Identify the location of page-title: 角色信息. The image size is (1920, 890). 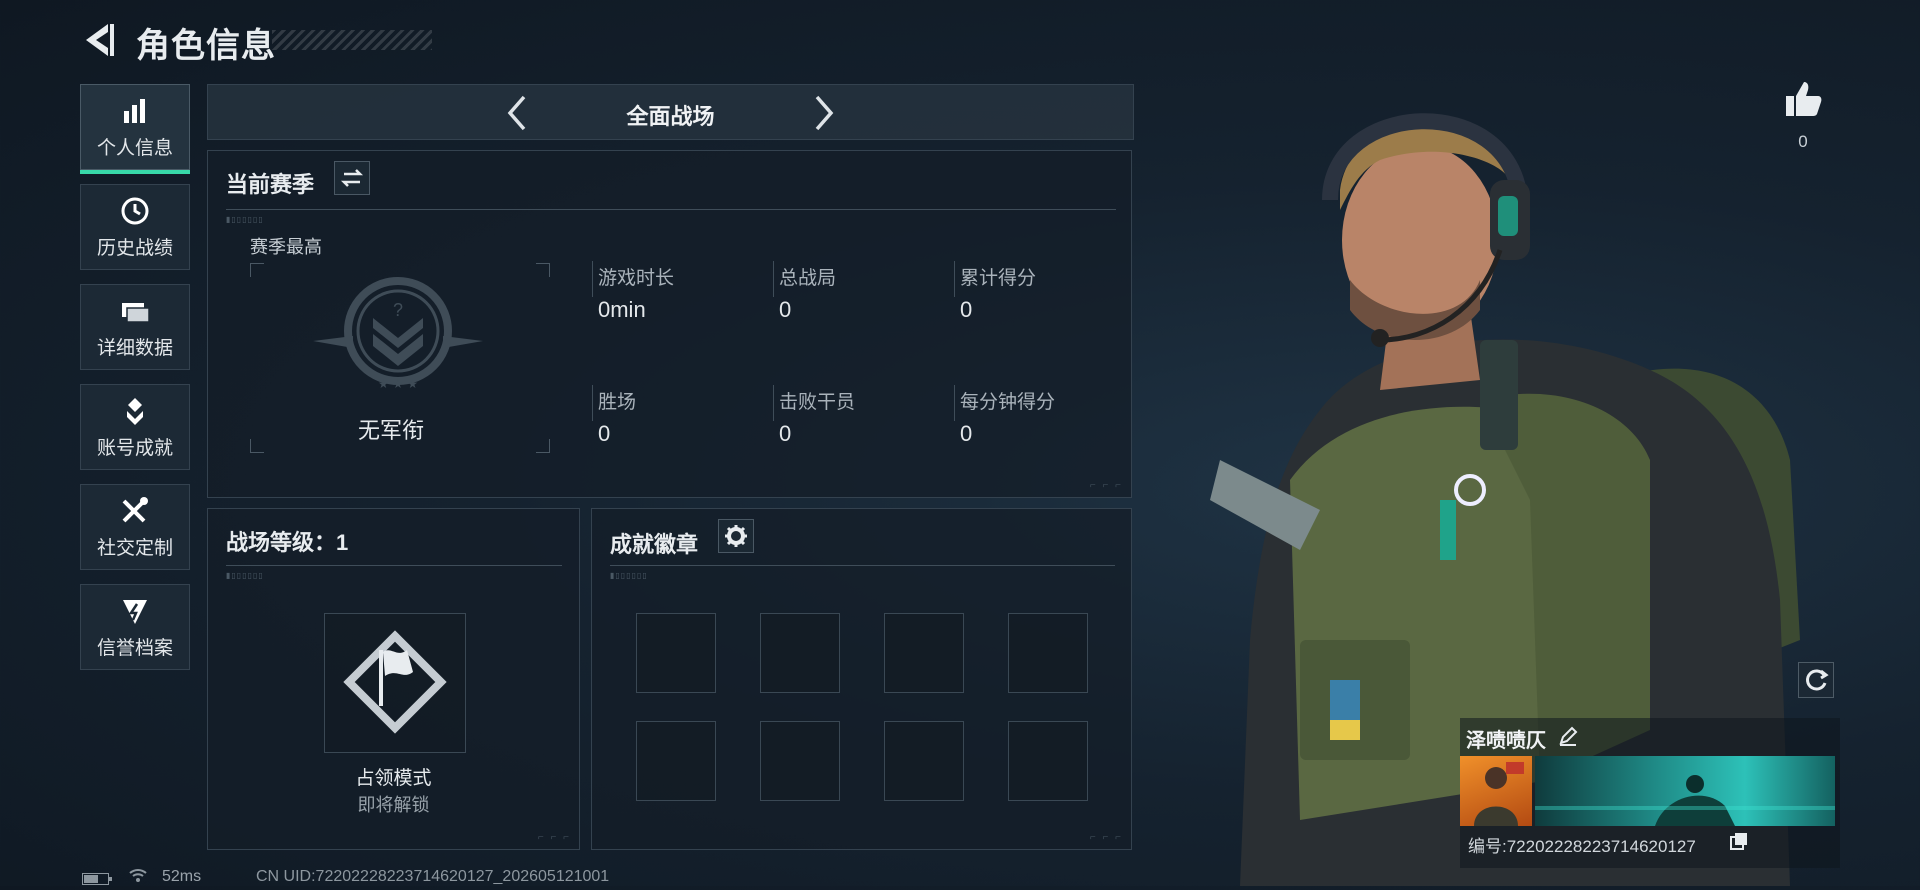
(206, 46).